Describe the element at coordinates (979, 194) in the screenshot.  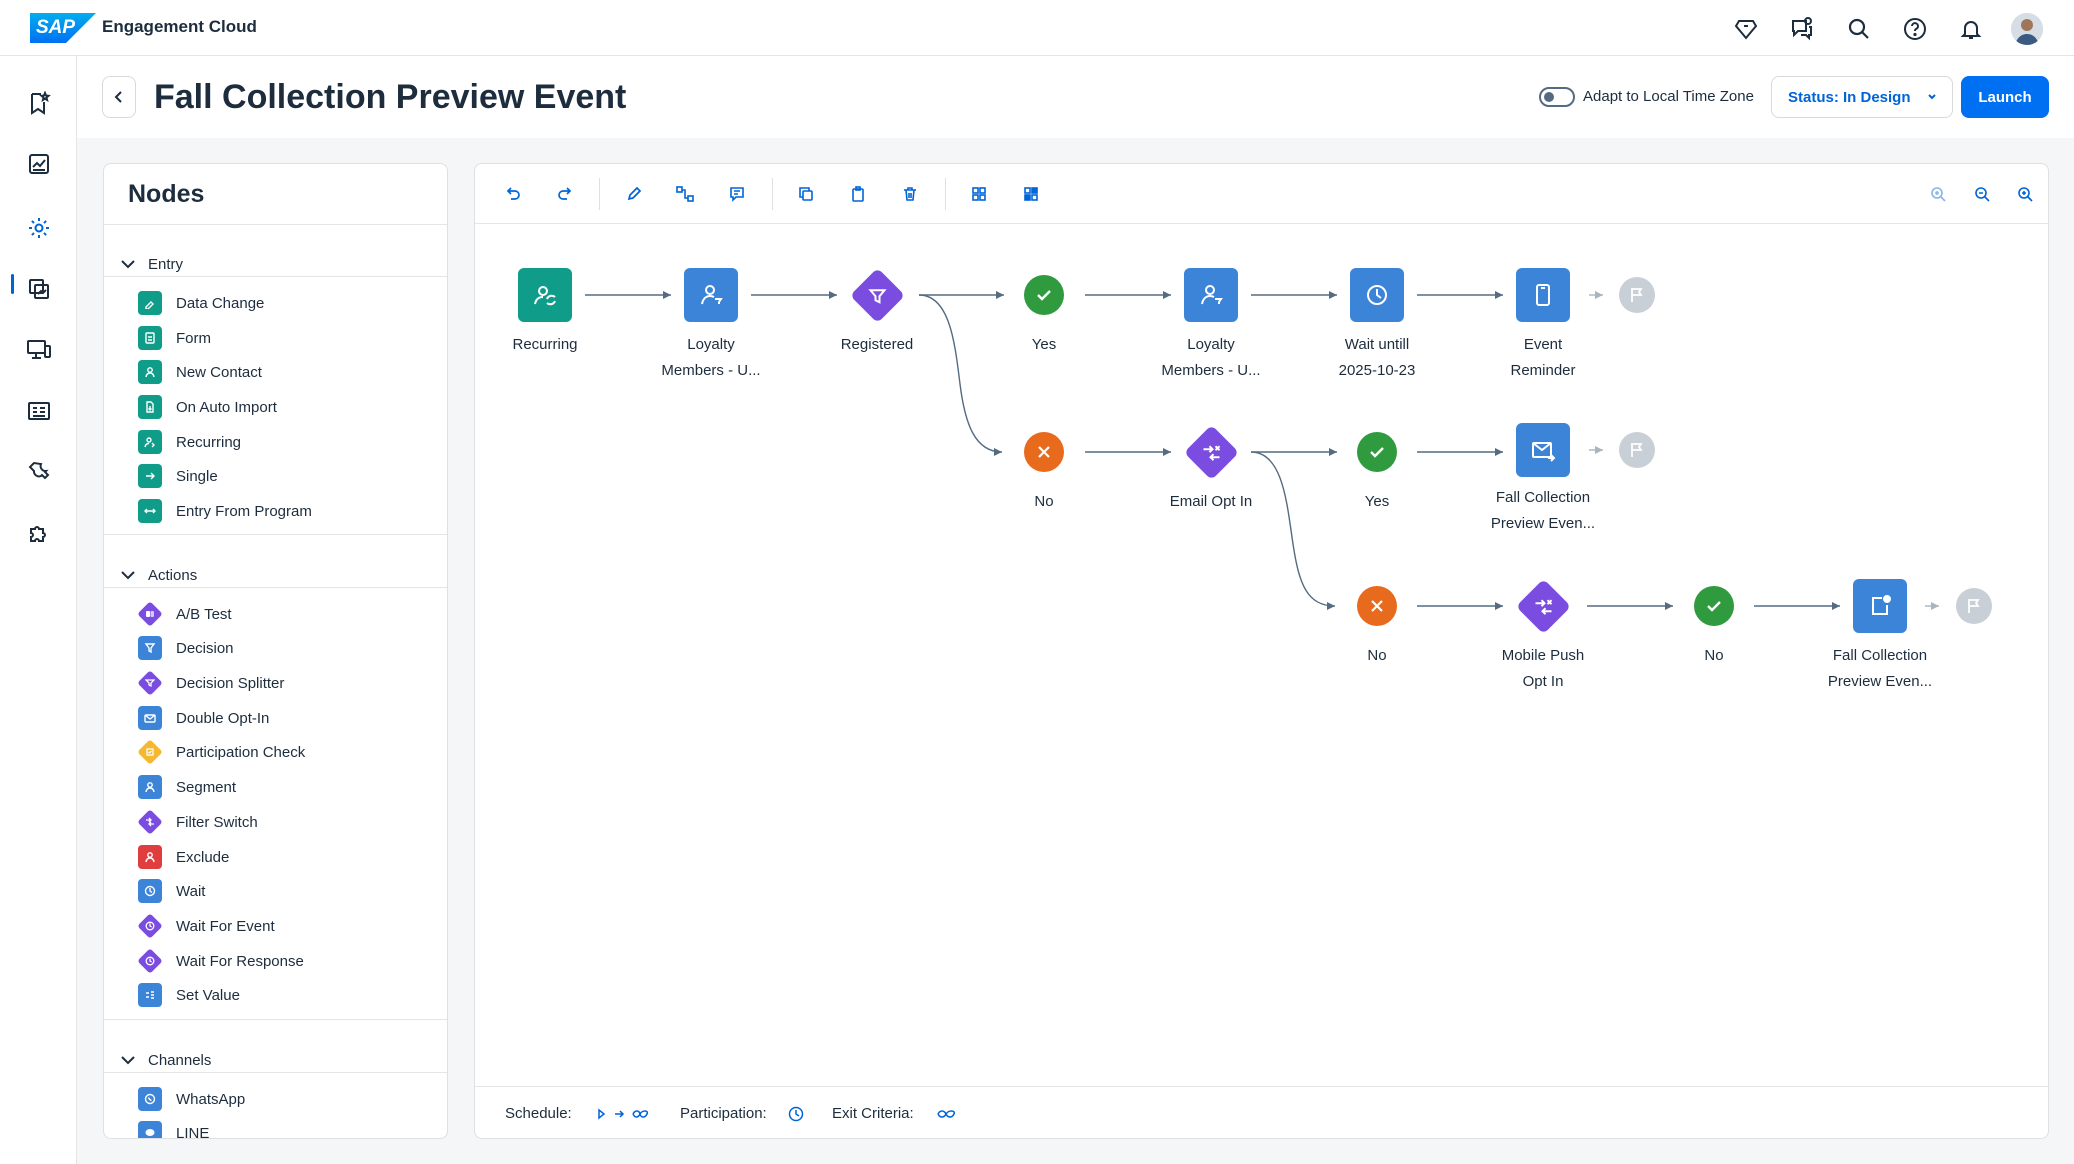
I see `expand-all-icon` at that location.